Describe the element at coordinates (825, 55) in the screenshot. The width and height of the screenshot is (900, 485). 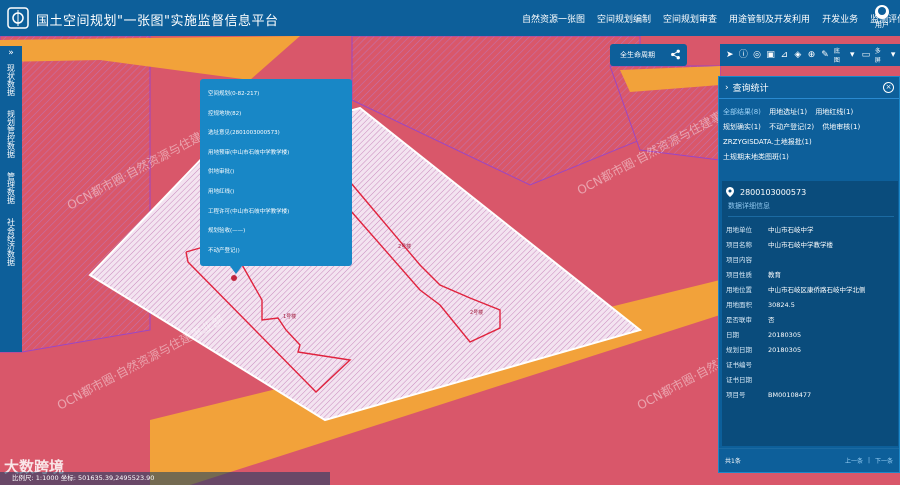
I see `draw-icon: ✎` at that location.